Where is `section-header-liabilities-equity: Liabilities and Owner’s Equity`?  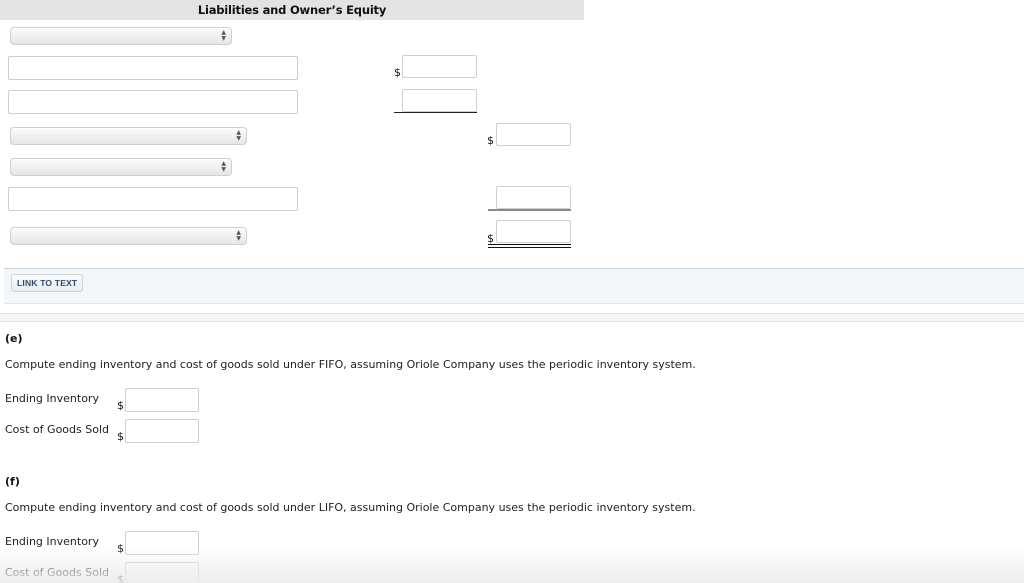 section-header-liabilities-equity: Liabilities and Owner’s Equity is located at coordinates (292, 10).